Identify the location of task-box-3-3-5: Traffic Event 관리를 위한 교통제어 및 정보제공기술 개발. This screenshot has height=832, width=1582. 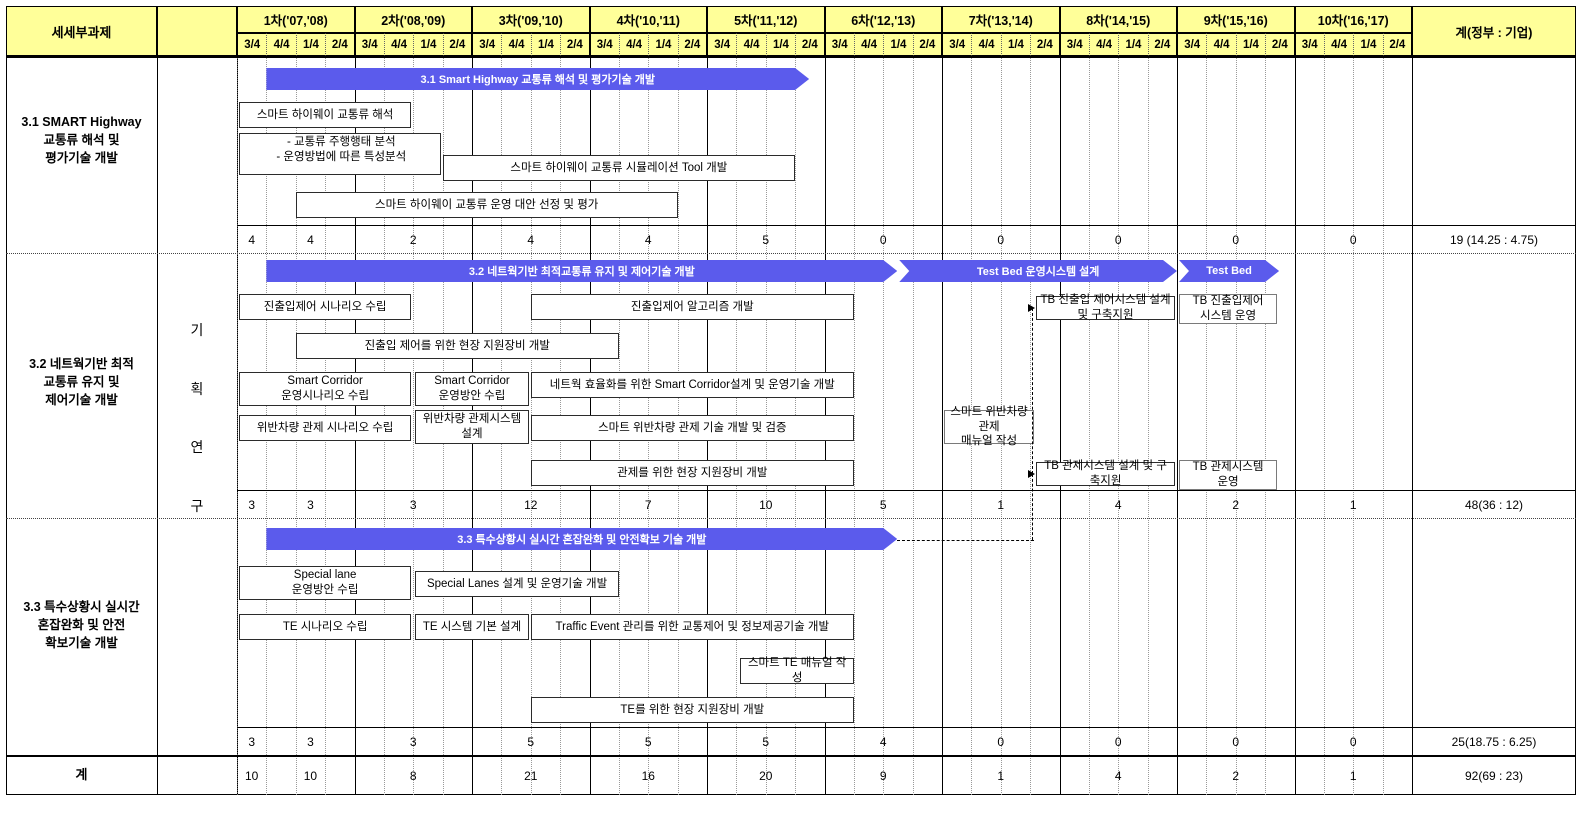
(692, 627).